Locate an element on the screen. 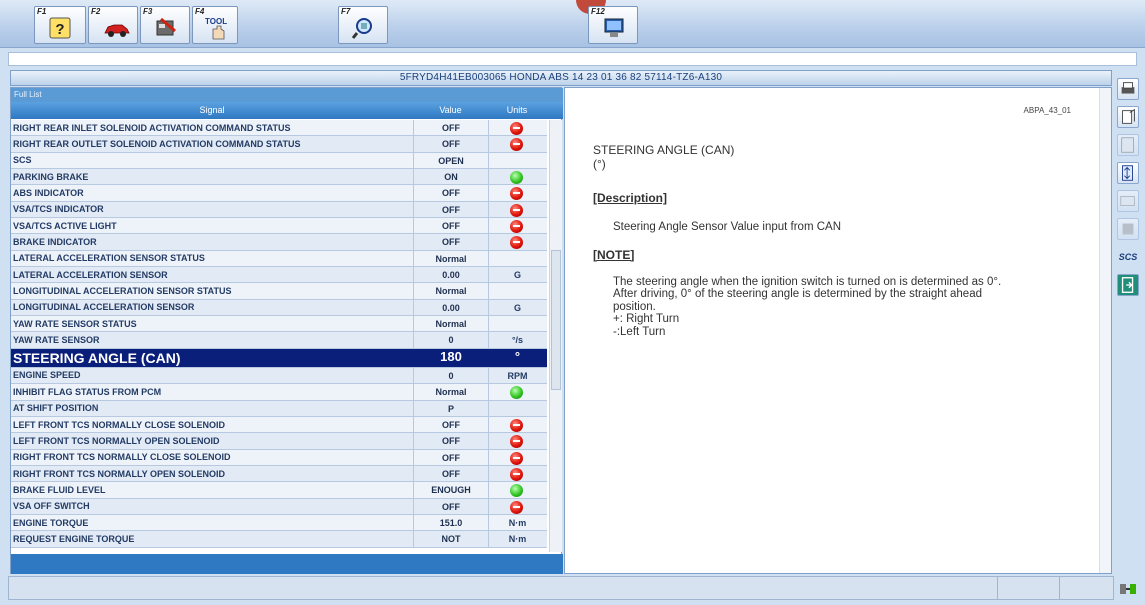 This screenshot has width=1145, height=605. table-row-selected: STEERING ANGLE (CAN) 180 ° is located at coordinates (279, 358).